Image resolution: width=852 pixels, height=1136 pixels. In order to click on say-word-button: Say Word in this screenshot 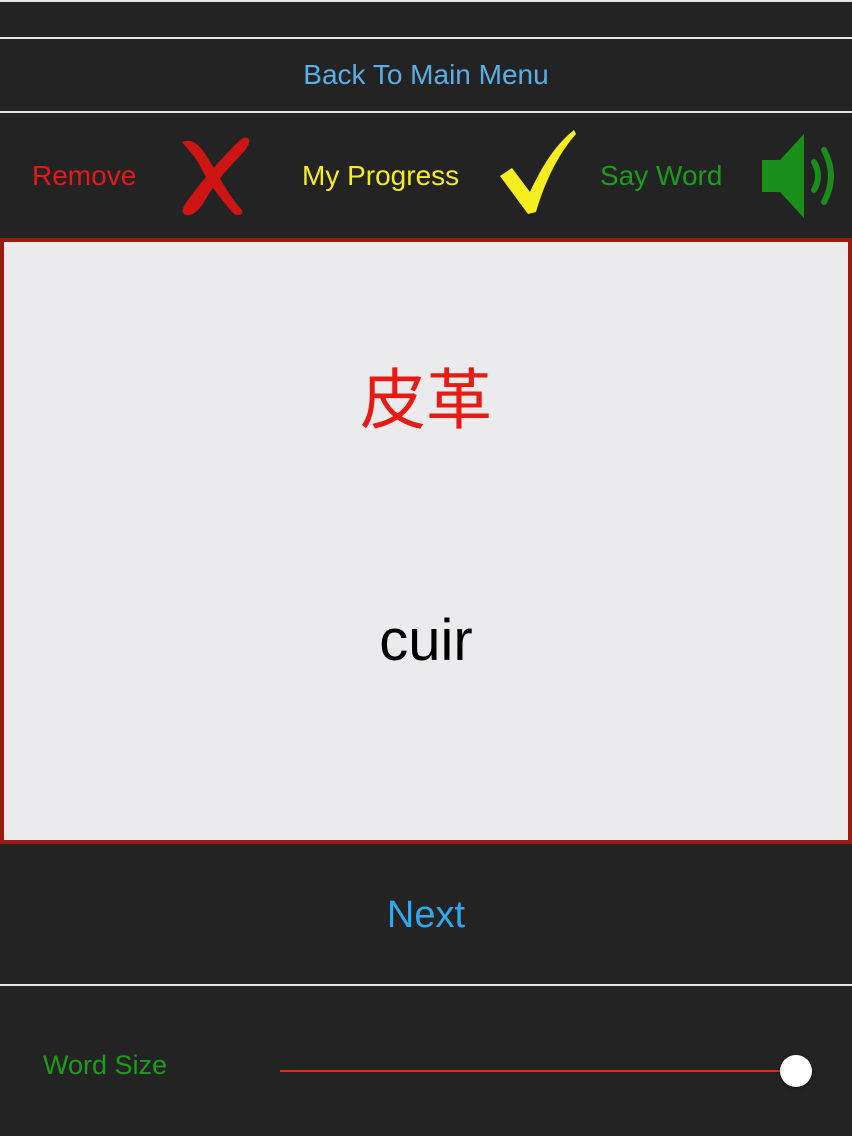, I will do `click(661, 176)`.